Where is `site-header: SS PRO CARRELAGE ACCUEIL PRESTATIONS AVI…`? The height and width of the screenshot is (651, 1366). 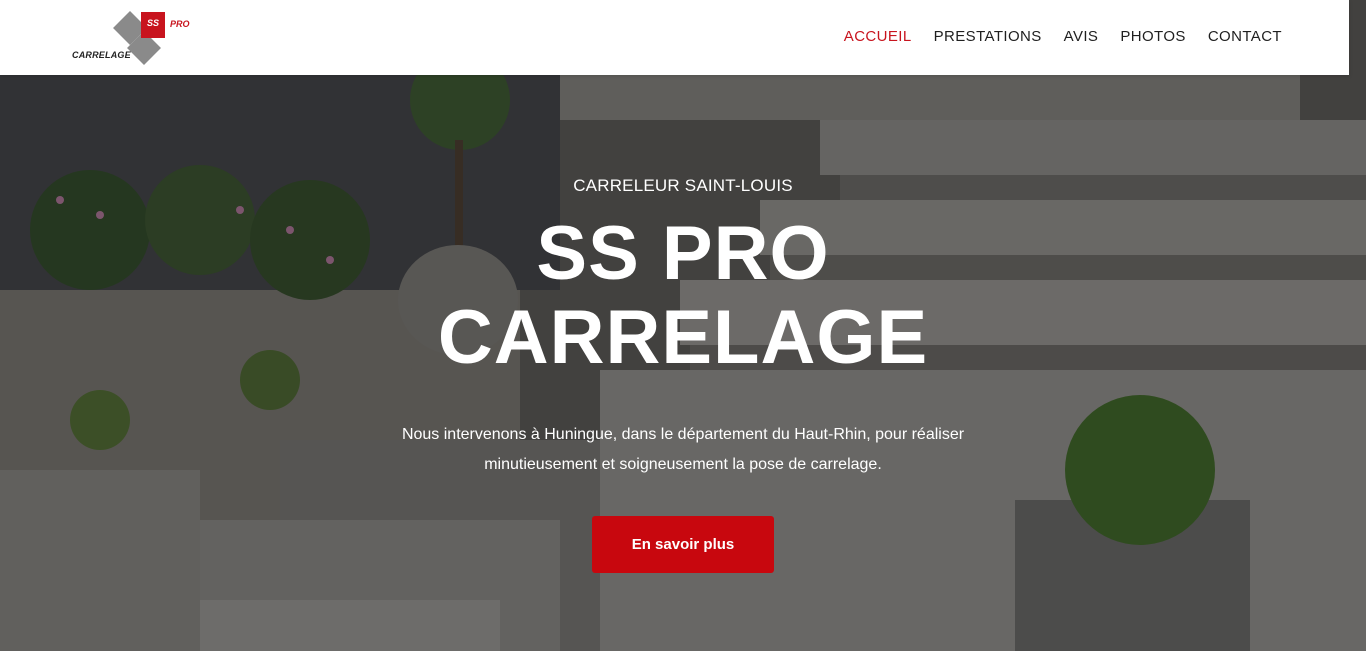
site-header: SS PRO CARRELAGE ACCUEIL PRESTATIONS AVI… is located at coordinates (674, 37).